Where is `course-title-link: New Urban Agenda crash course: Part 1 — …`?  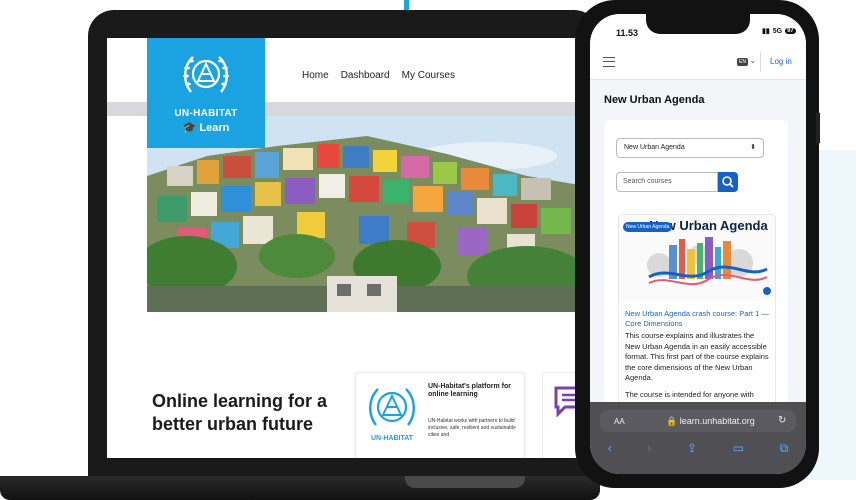 course-title-link: New Urban Agenda crash course: Part 1 — … is located at coordinates (698, 319).